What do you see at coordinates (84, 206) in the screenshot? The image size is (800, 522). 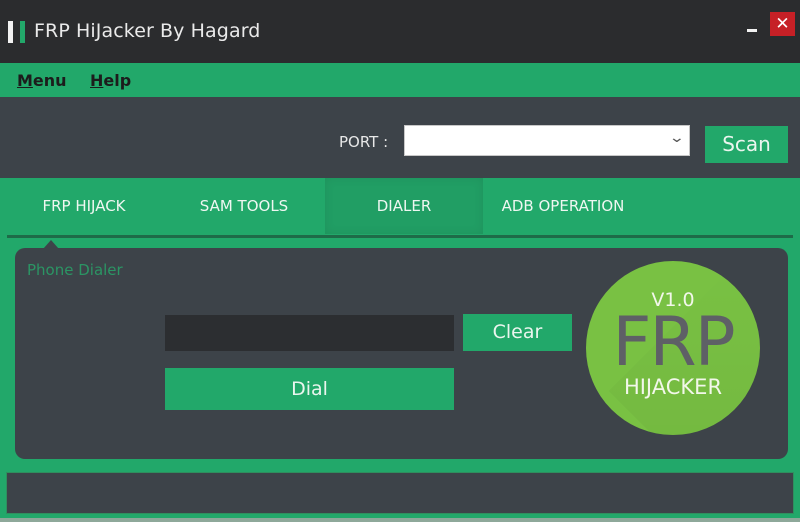 I see `tab-frp-hijack: FRP HIJACK` at bounding box center [84, 206].